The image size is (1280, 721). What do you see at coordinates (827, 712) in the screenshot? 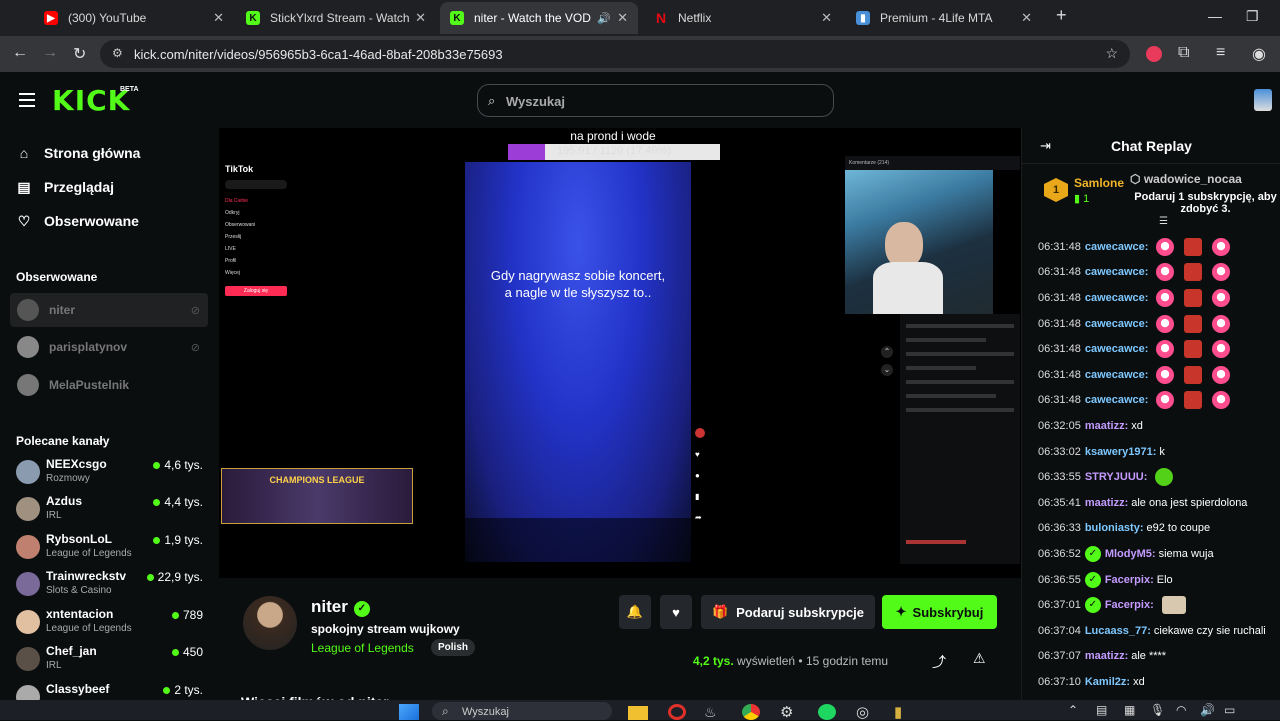
I see `spotify-icon` at bounding box center [827, 712].